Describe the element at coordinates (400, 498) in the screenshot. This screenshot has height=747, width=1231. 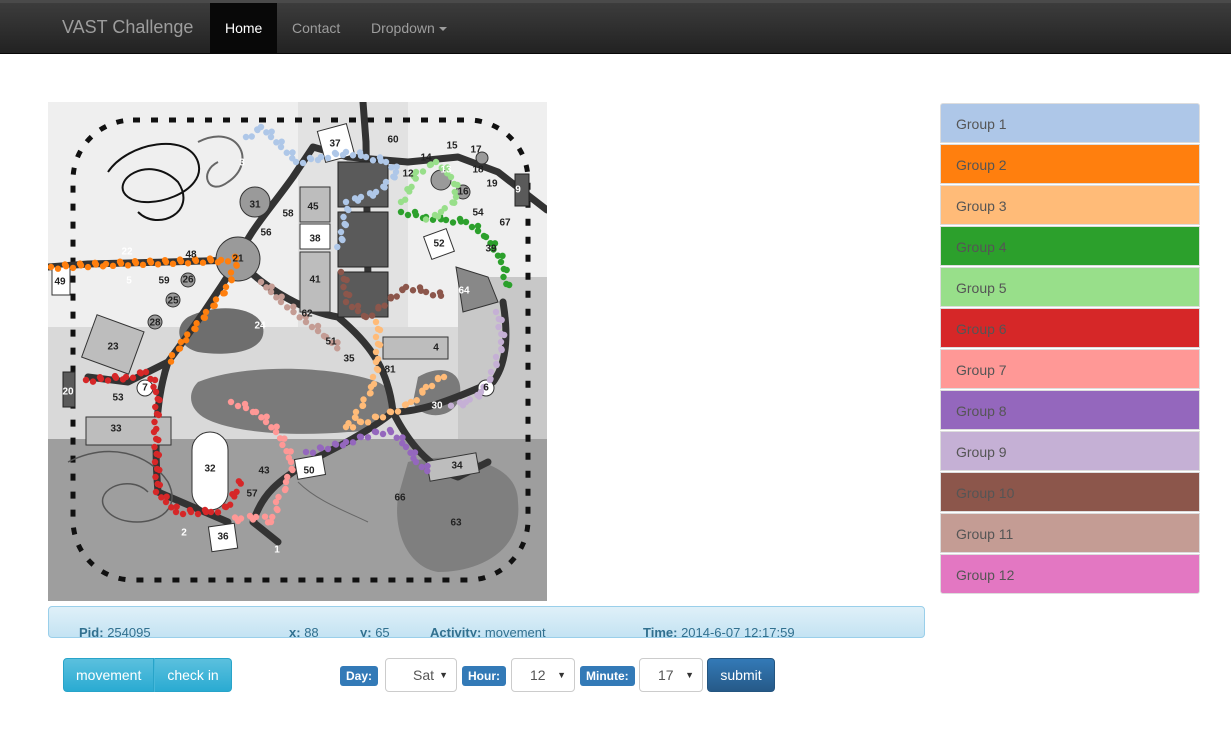
I see `map-label-66: 66` at that location.